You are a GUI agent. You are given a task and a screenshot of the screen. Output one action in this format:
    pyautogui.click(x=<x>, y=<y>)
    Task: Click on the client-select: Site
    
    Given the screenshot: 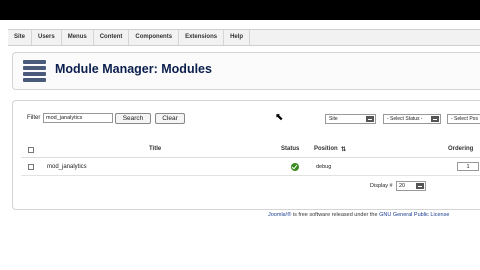 What is the action you would take?
    pyautogui.click(x=350, y=119)
    